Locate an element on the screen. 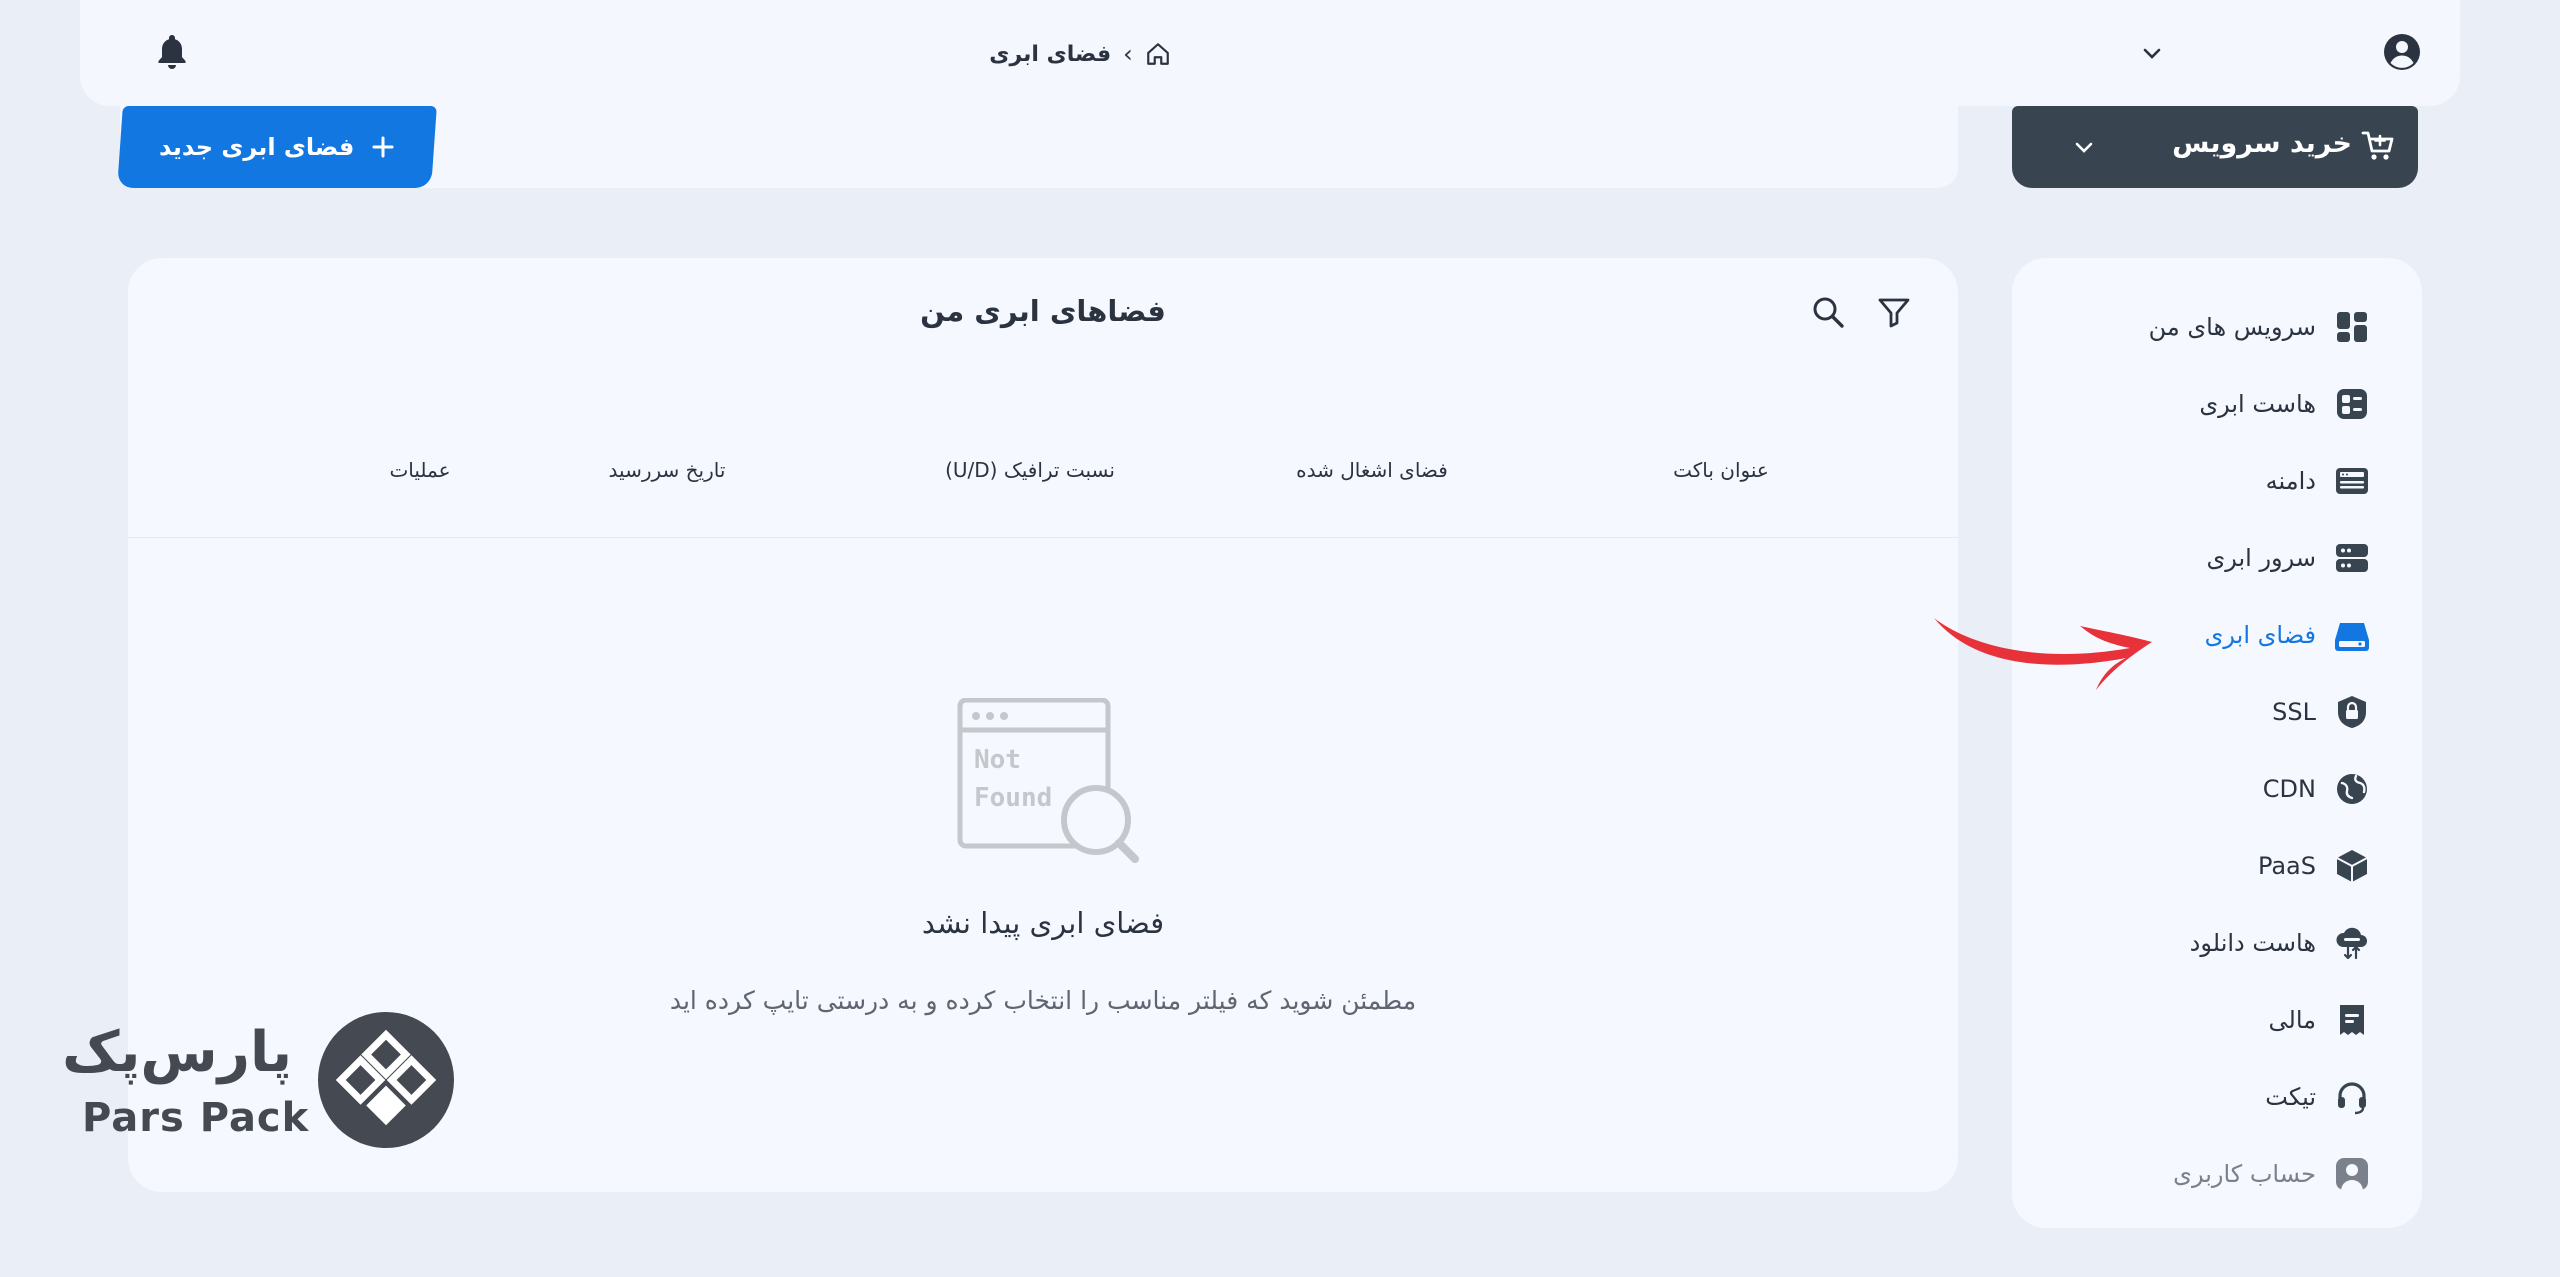 Image resolution: width=2560 pixels, height=1277 pixels. sidebar-item-label: سرور ابری is located at coordinates (2261, 558).